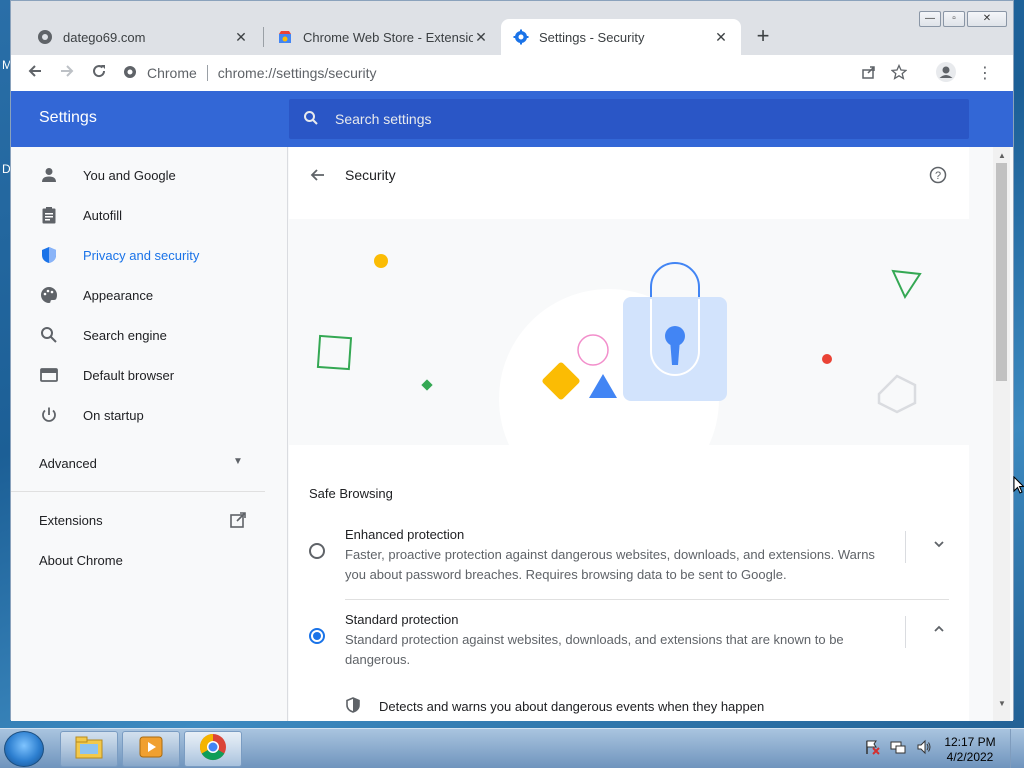 The width and height of the screenshot is (1024, 768). I want to click on sidebar-item-label: Default browser, so click(129, 375).